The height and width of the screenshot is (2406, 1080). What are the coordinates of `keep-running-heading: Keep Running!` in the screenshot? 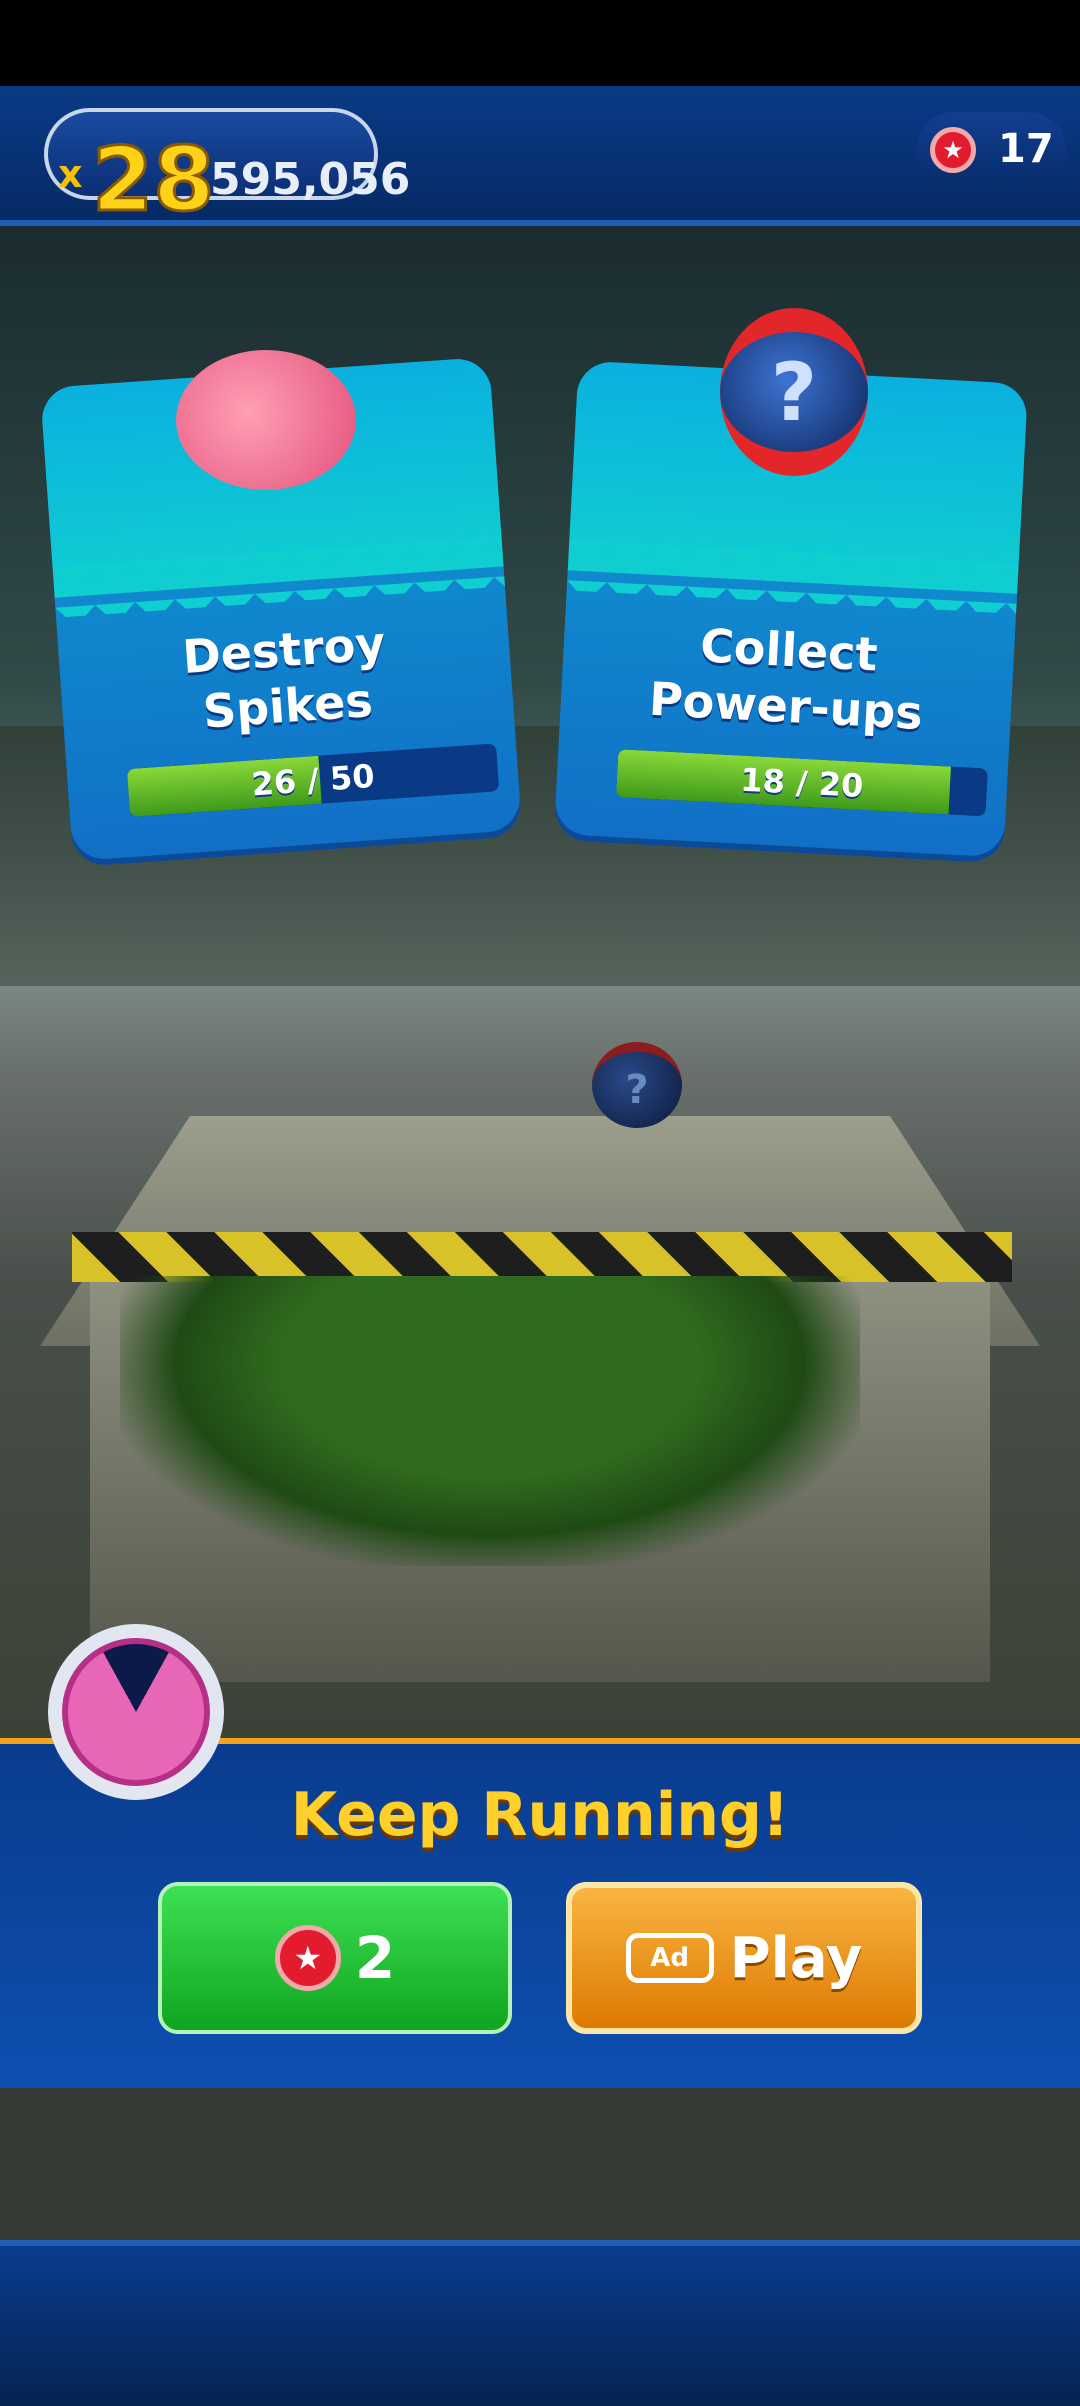 It's located at (540, 1815).